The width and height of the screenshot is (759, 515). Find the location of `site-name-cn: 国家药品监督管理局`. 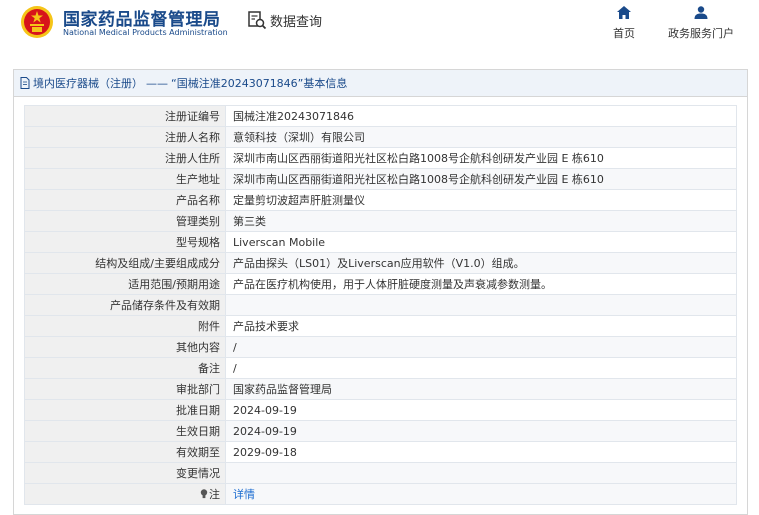

site-name-cn: 国家药品监督管理局 is located at coordinates (142, 20).